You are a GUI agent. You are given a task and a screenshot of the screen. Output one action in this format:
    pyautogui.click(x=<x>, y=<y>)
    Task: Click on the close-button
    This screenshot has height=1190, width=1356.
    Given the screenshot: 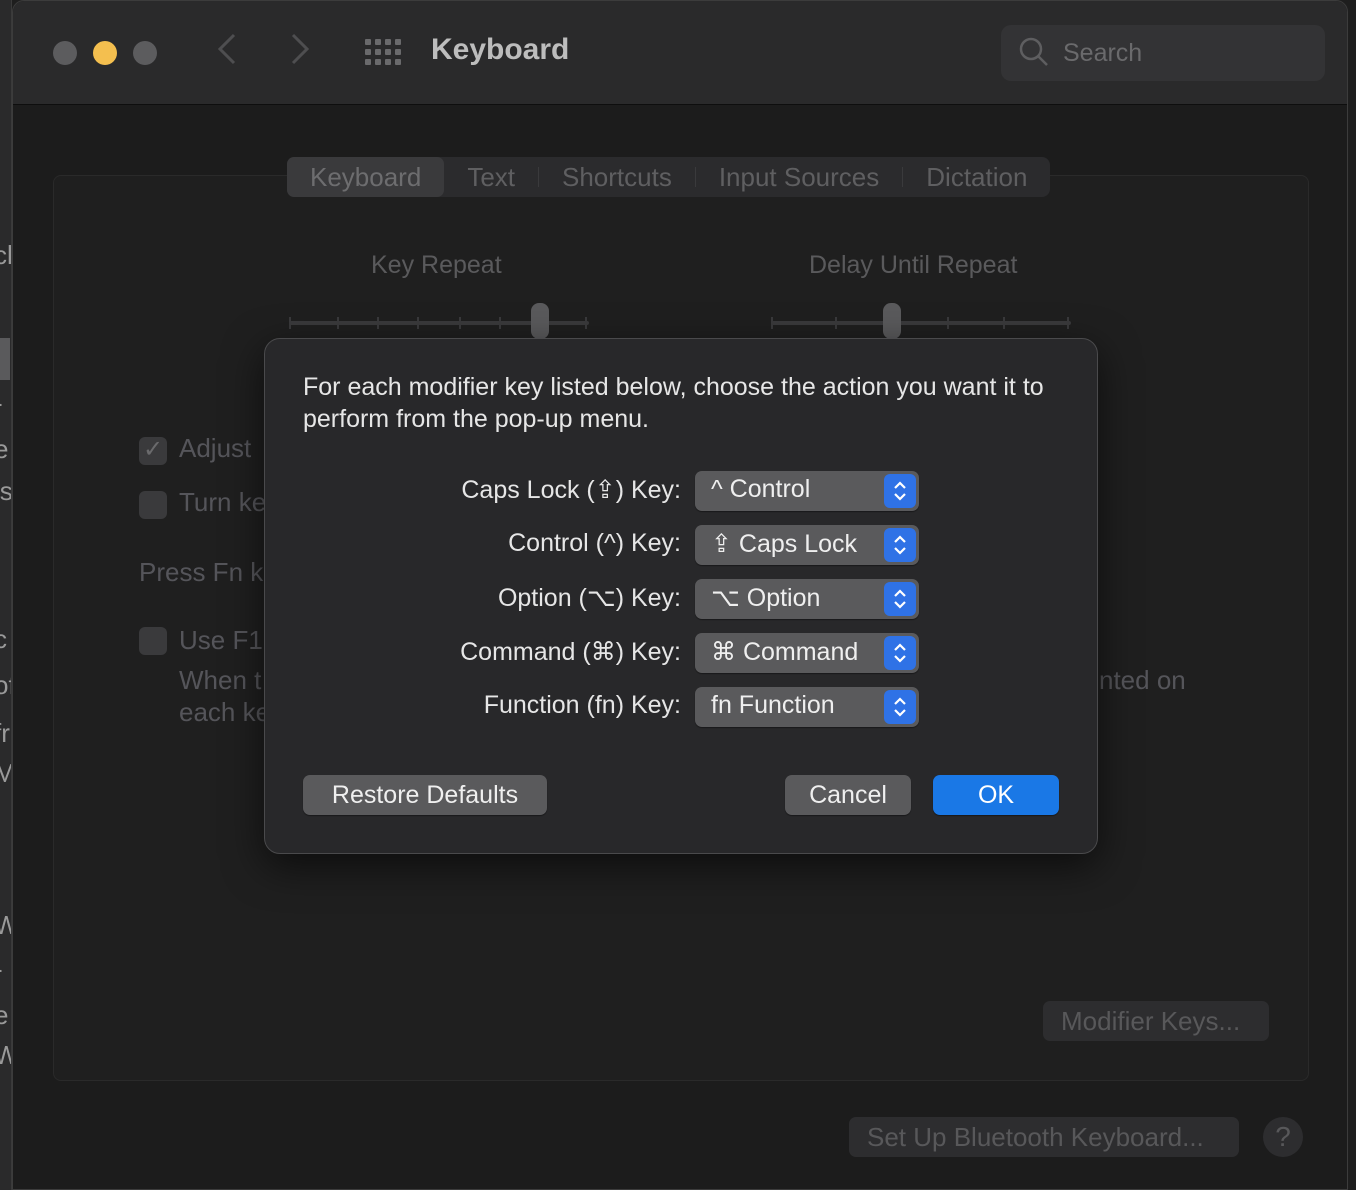 What is the action you would take?
    pyautogui.click(x=65, y=53)
    